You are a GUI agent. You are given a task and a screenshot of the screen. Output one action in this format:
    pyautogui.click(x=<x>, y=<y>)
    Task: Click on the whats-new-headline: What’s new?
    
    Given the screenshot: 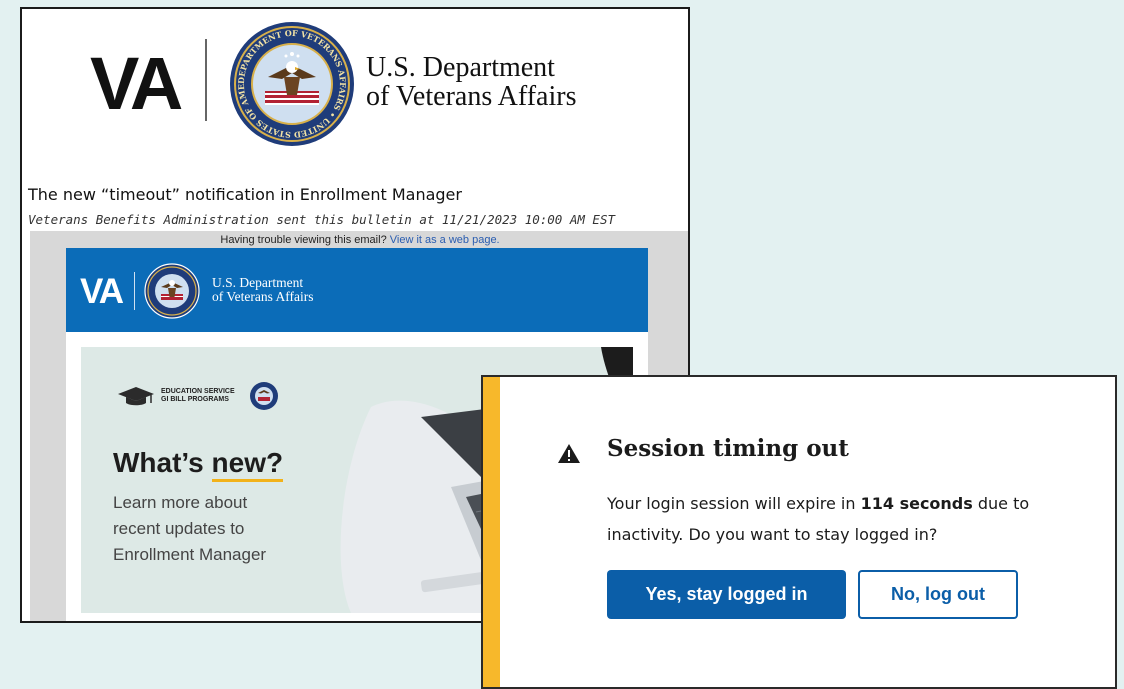 What is the action you would take?
    pyautogui.click(x=198, y=464)
    